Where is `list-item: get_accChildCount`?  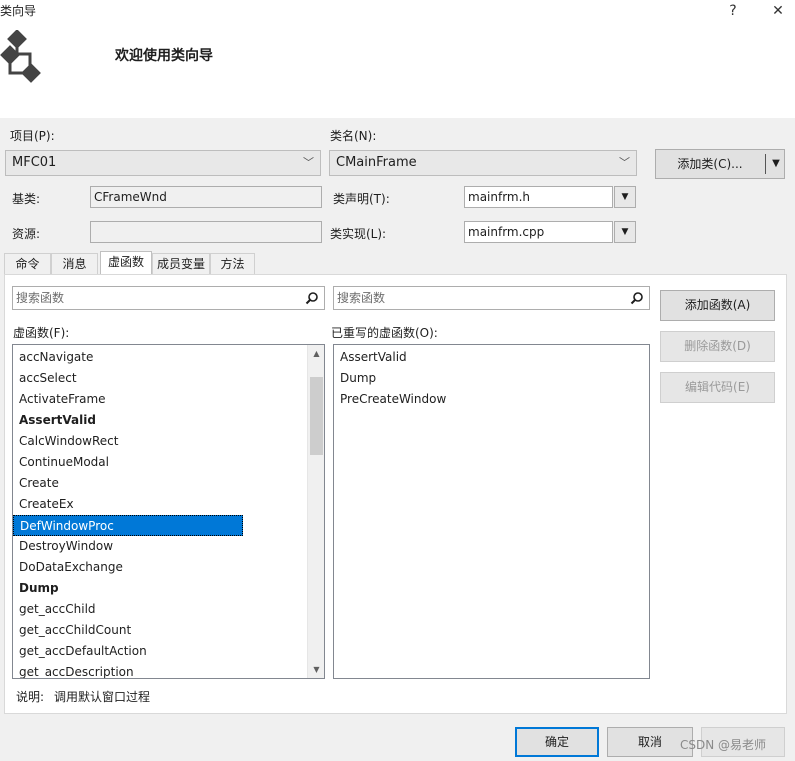
list-item: get_accChildCount is located at coordinates (168, 630).